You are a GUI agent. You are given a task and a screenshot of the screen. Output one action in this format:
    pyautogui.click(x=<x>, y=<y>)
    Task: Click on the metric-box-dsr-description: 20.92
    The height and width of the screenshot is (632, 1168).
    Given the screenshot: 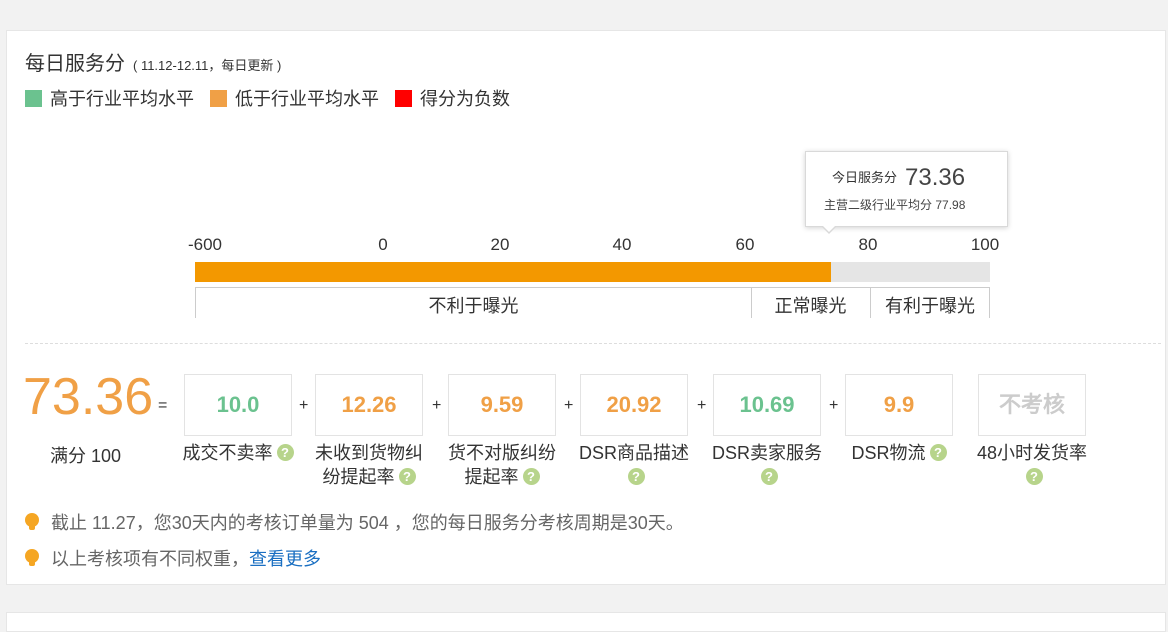 What is the action you would take?
    pyautogui.click(x=634, y=405)
    